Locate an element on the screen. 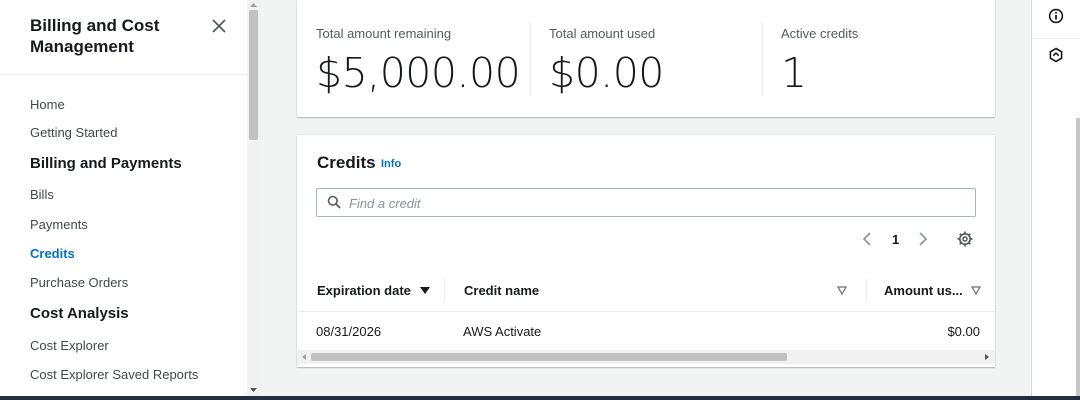  utility-scrollbar is located at coordinates (1078, 258).